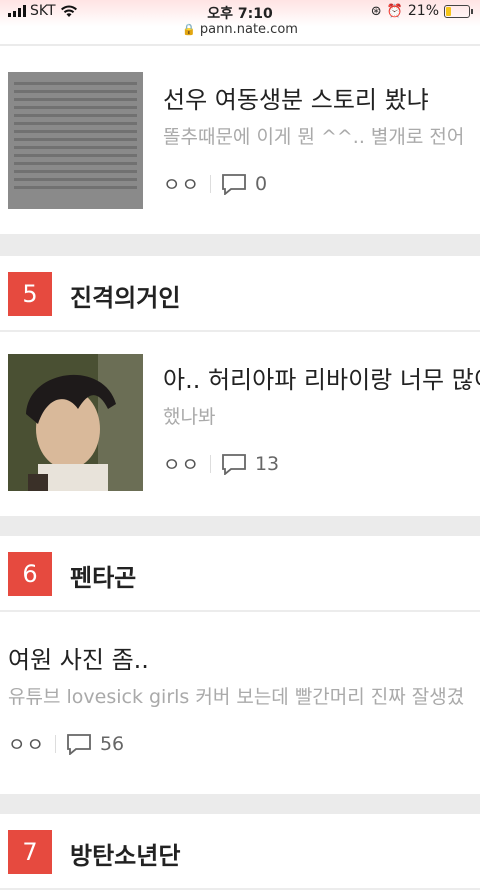 This screenshot has width=480, height=890. I want to click on post-title: 아.. 허리아파 리바이랑 너무 많이, so click(321, 377).